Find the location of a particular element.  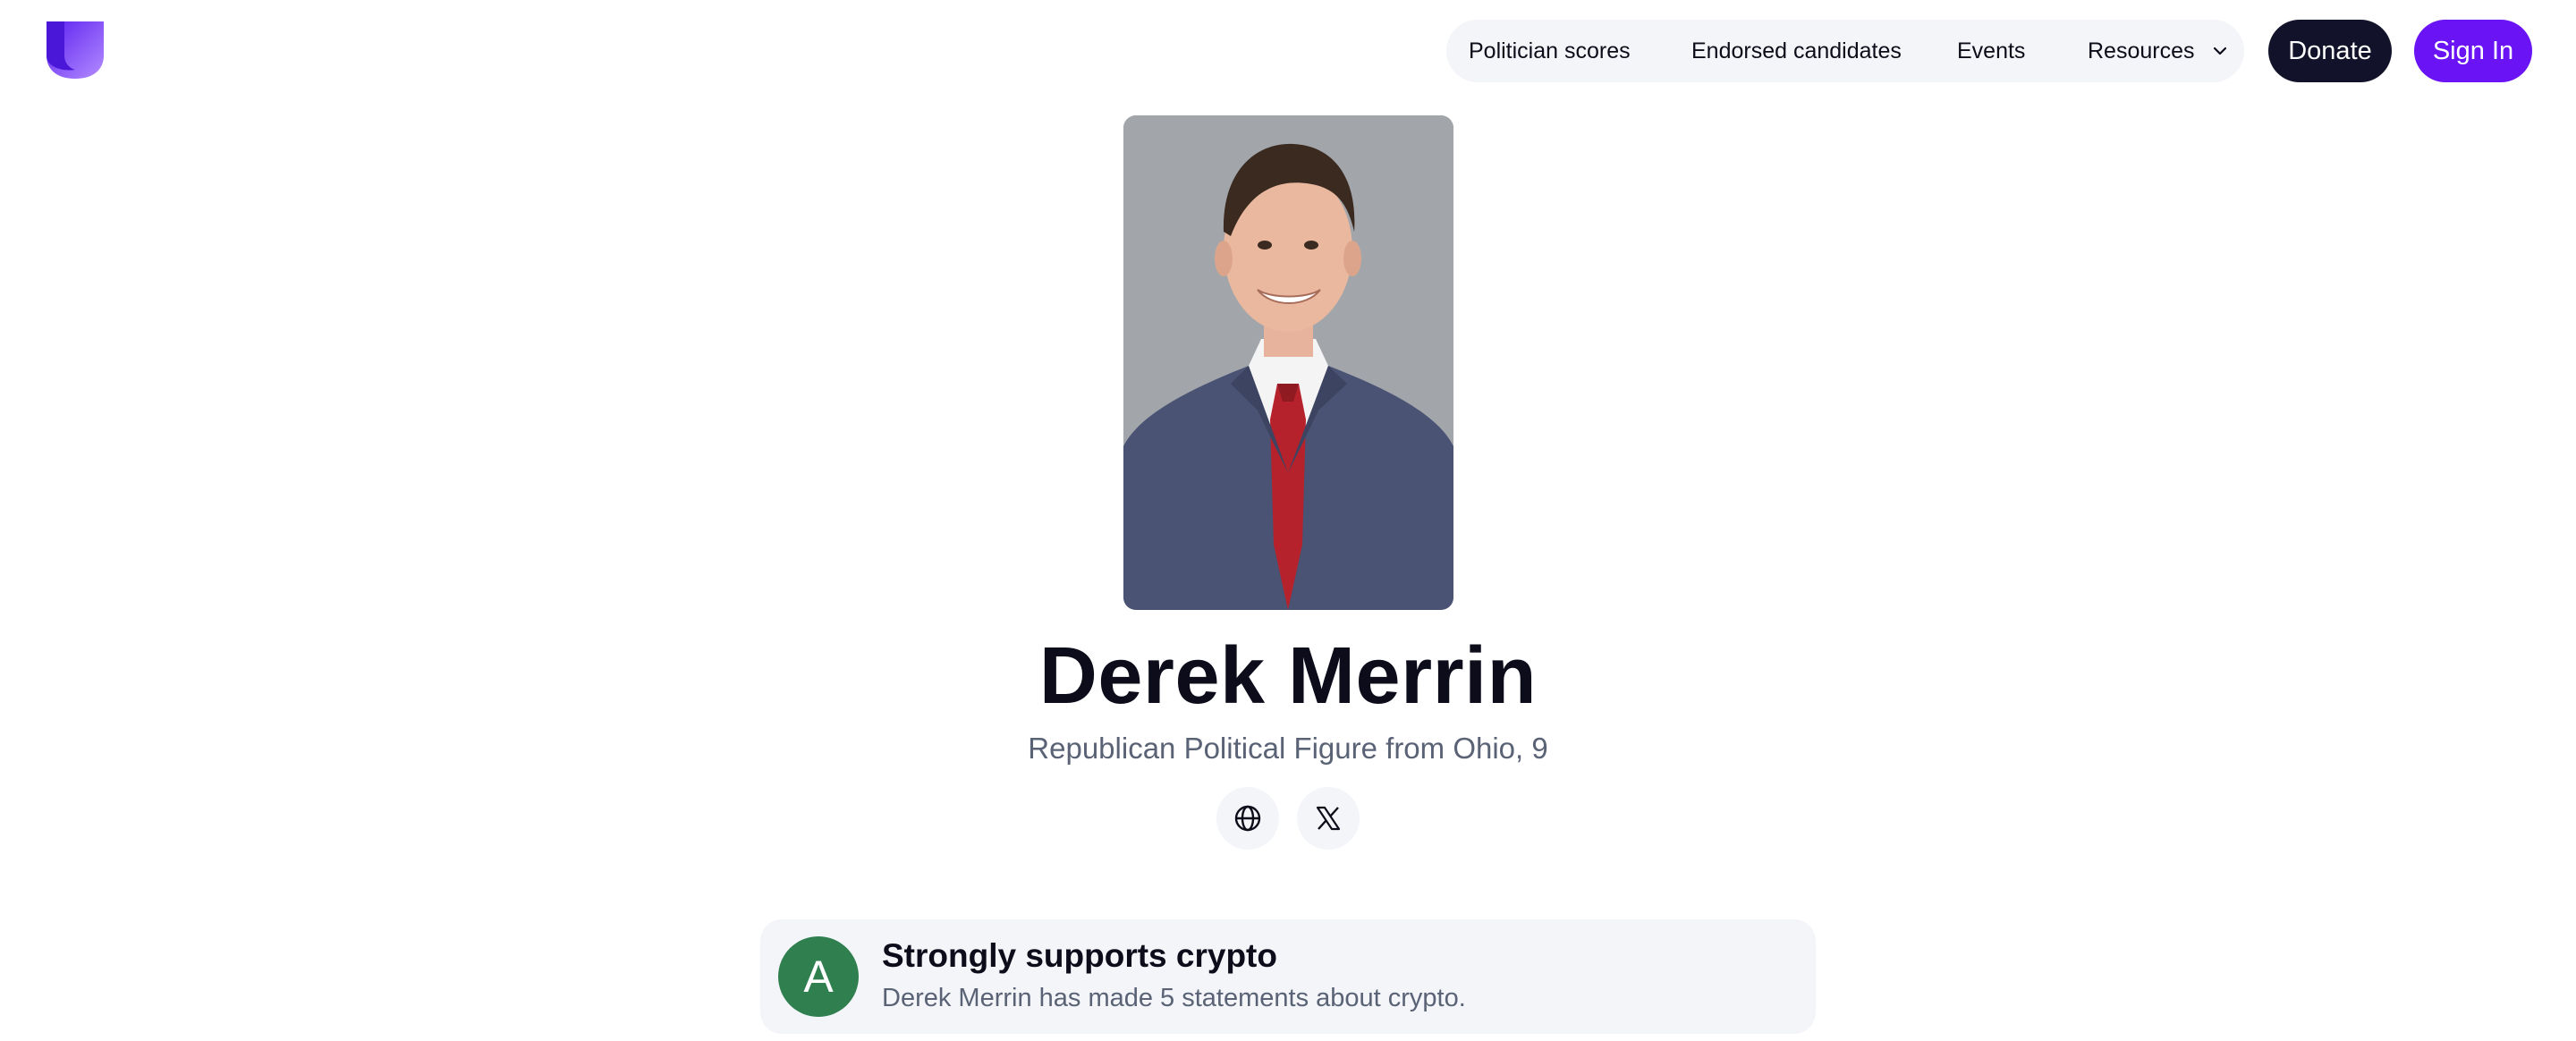

shield-logo is located at coordinates (75, 50).